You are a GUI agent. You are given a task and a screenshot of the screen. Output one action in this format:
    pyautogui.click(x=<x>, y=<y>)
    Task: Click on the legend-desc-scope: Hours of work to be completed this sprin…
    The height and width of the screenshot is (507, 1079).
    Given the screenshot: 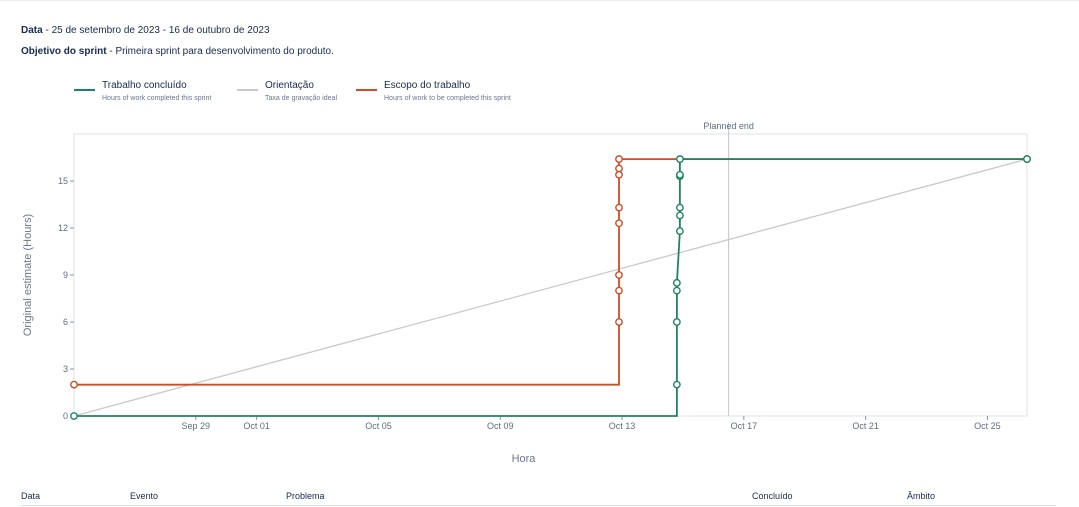 What is the action you would take?
    pyautogui.click(x=447, y=98)
    